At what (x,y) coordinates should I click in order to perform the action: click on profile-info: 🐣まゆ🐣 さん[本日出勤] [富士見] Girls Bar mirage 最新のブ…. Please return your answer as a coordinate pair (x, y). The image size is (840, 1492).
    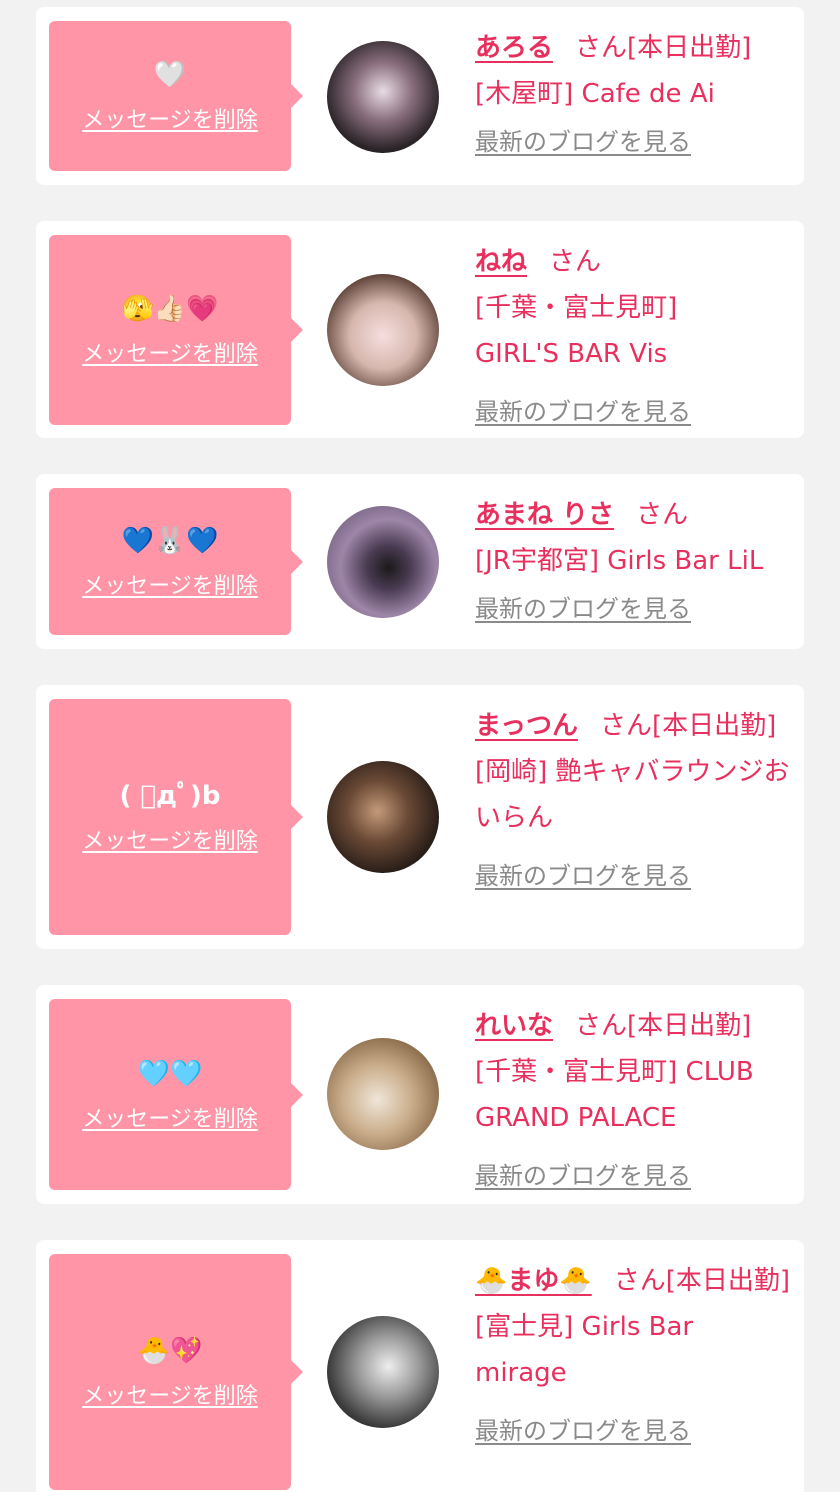
    Looking at the image, I should click on (634, 1356).